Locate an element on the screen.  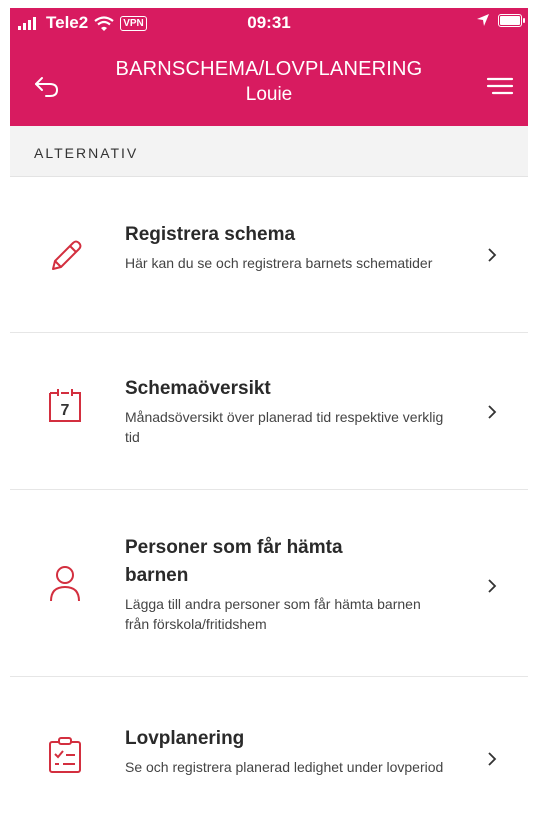
back-button is located at coordinates (48, 86).